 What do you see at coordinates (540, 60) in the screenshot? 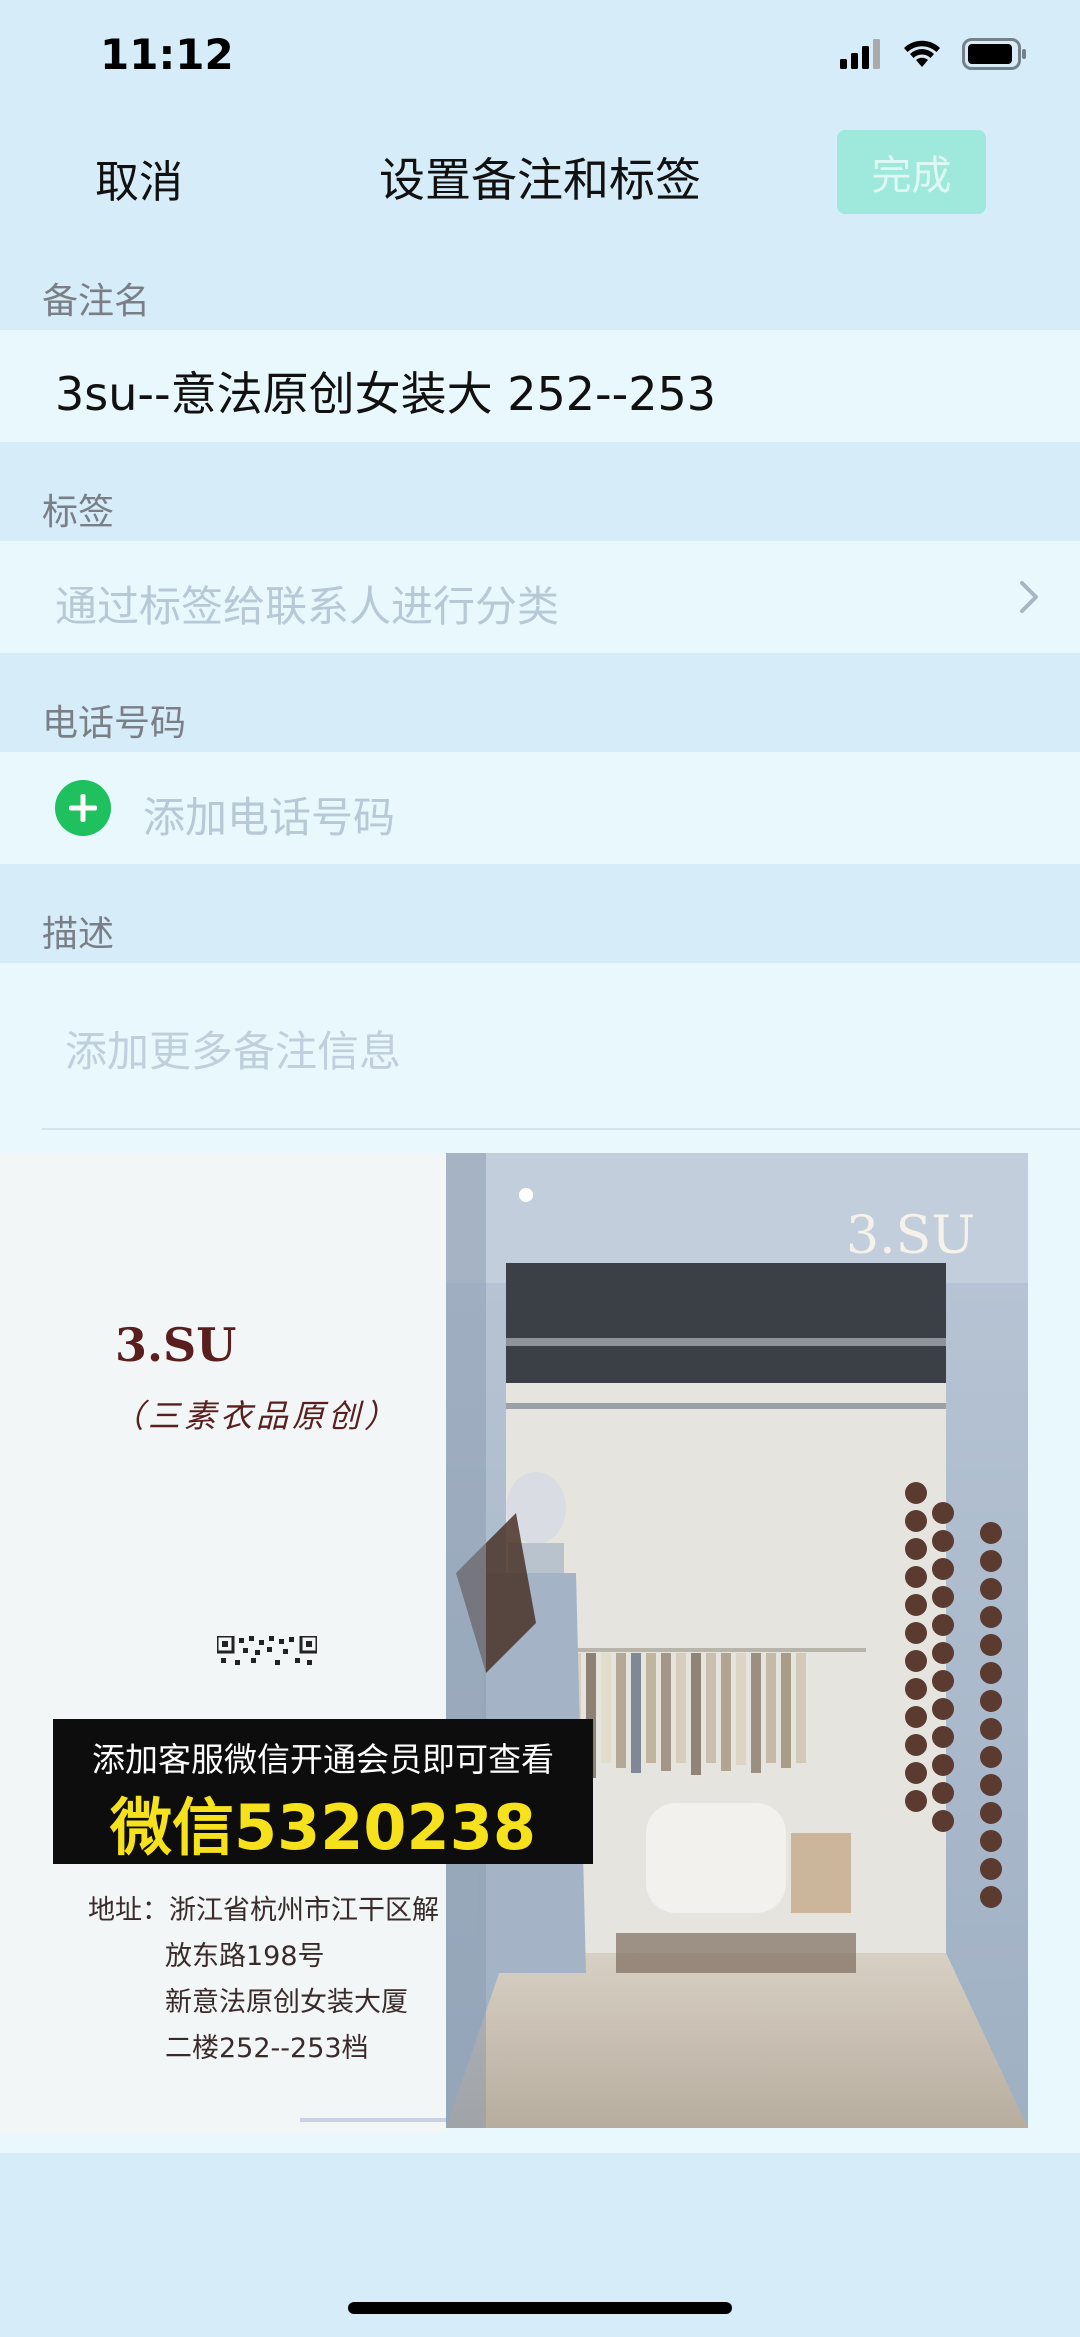
I see `status-bar: 11:12` at bounding box center [540, 60].